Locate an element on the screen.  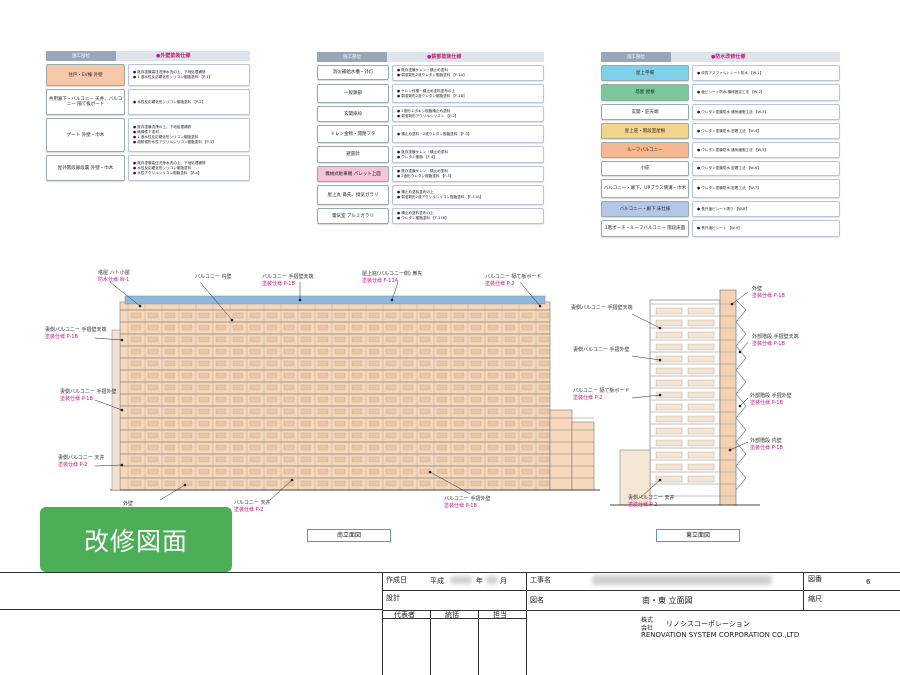
spec-line: ● ウレタン樹脂塗料 【F-11B】 is located at coordinates (423, 218).